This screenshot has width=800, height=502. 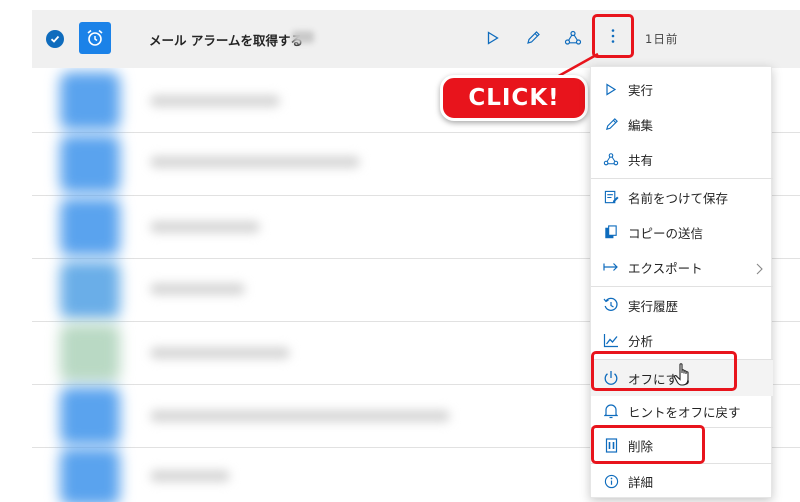 I want to click on flow-title: メール アラームを取得する, so click(x=226, y=39).